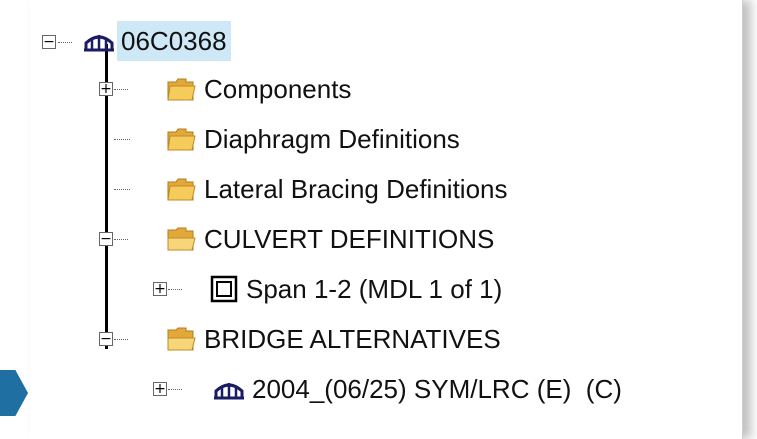 Image resolution: width=757 pixels, height=439 pixels. Describe the element at coordinates (49, 42) in the screenshot. I see `collapse-button-root: −` at that location.